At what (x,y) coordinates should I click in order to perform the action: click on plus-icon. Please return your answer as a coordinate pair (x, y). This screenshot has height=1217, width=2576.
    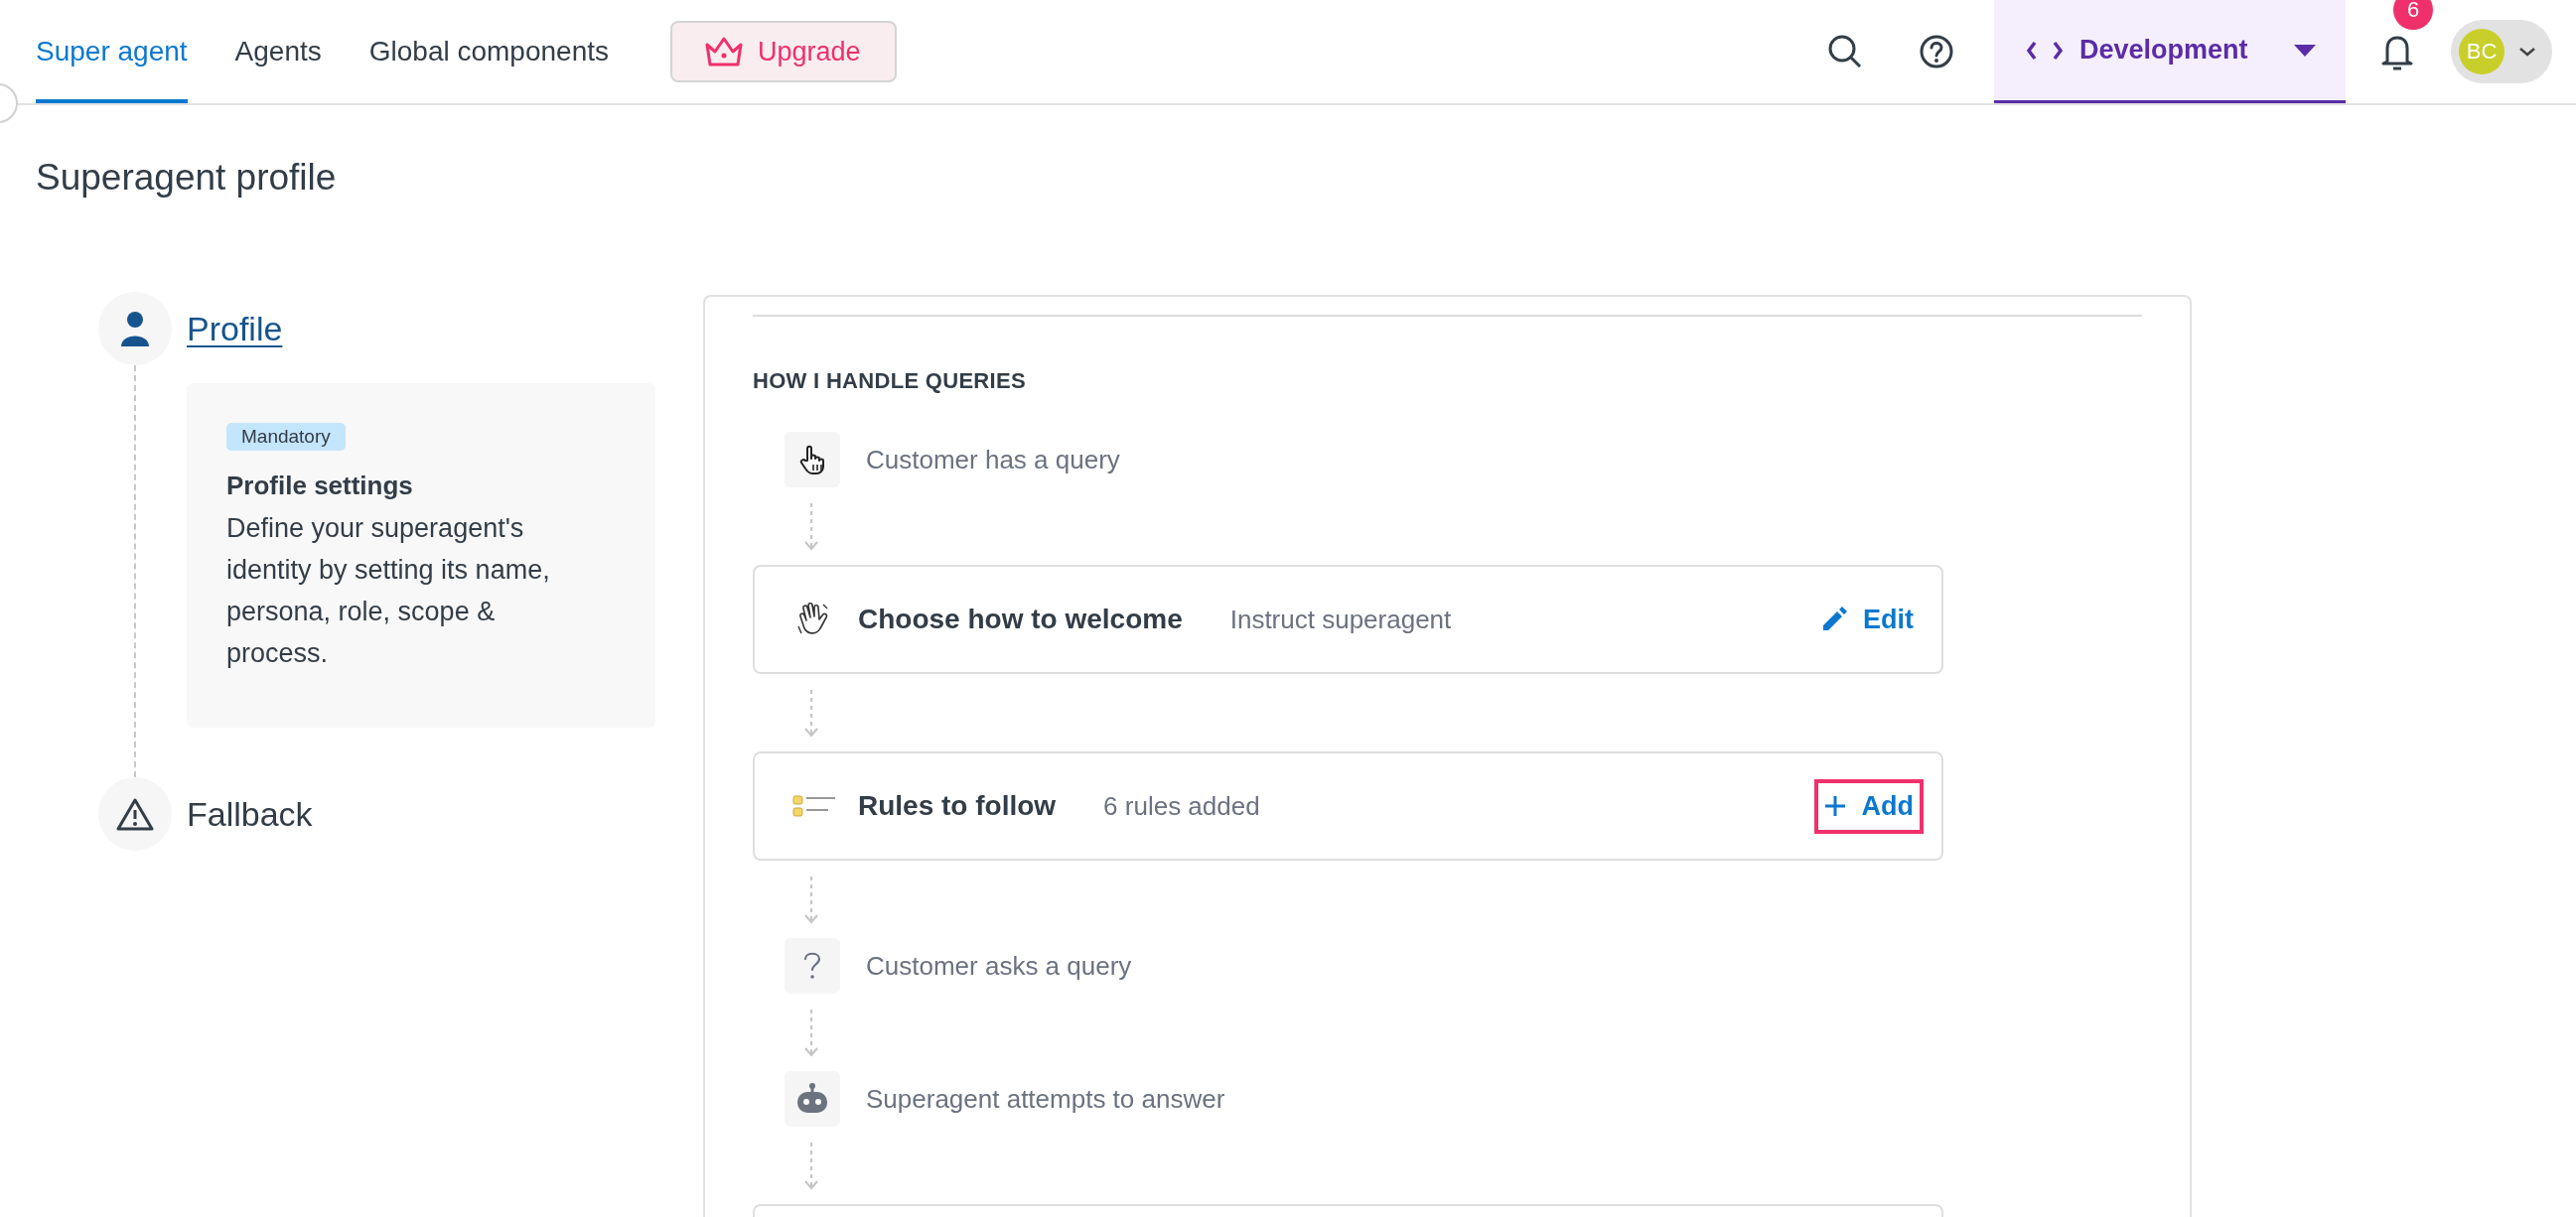
    Looking at the image, I should click on (1835, 806).